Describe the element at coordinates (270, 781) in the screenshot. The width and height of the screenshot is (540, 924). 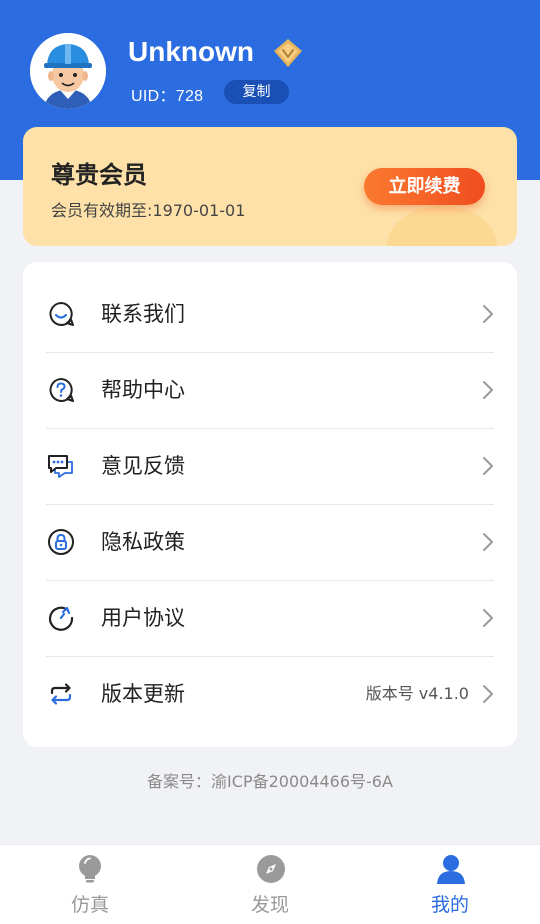
I see `icp-record: 备案号：渝ICP备20004466号-6A` at that location.